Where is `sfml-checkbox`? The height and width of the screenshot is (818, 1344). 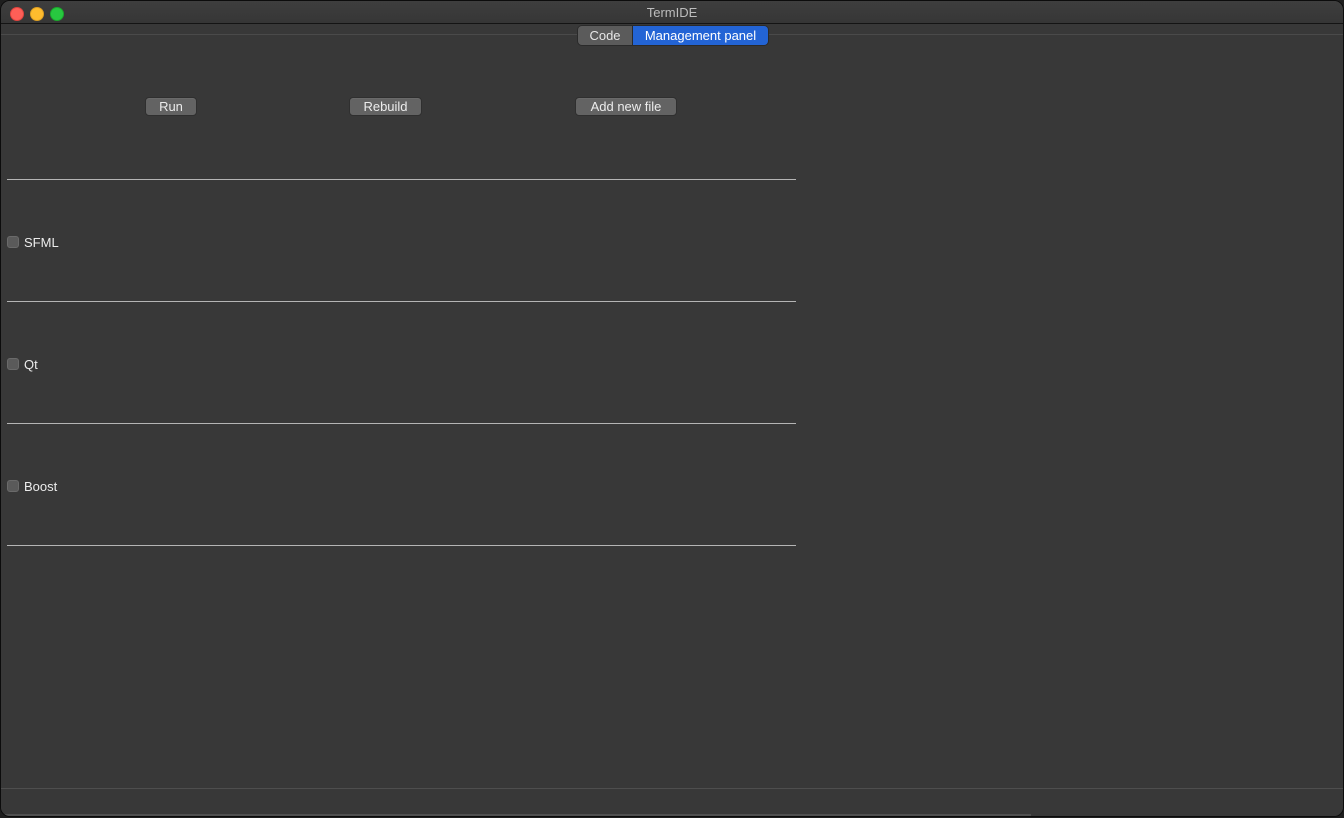
sfml-checkbox is located at coordinates (13, 242).